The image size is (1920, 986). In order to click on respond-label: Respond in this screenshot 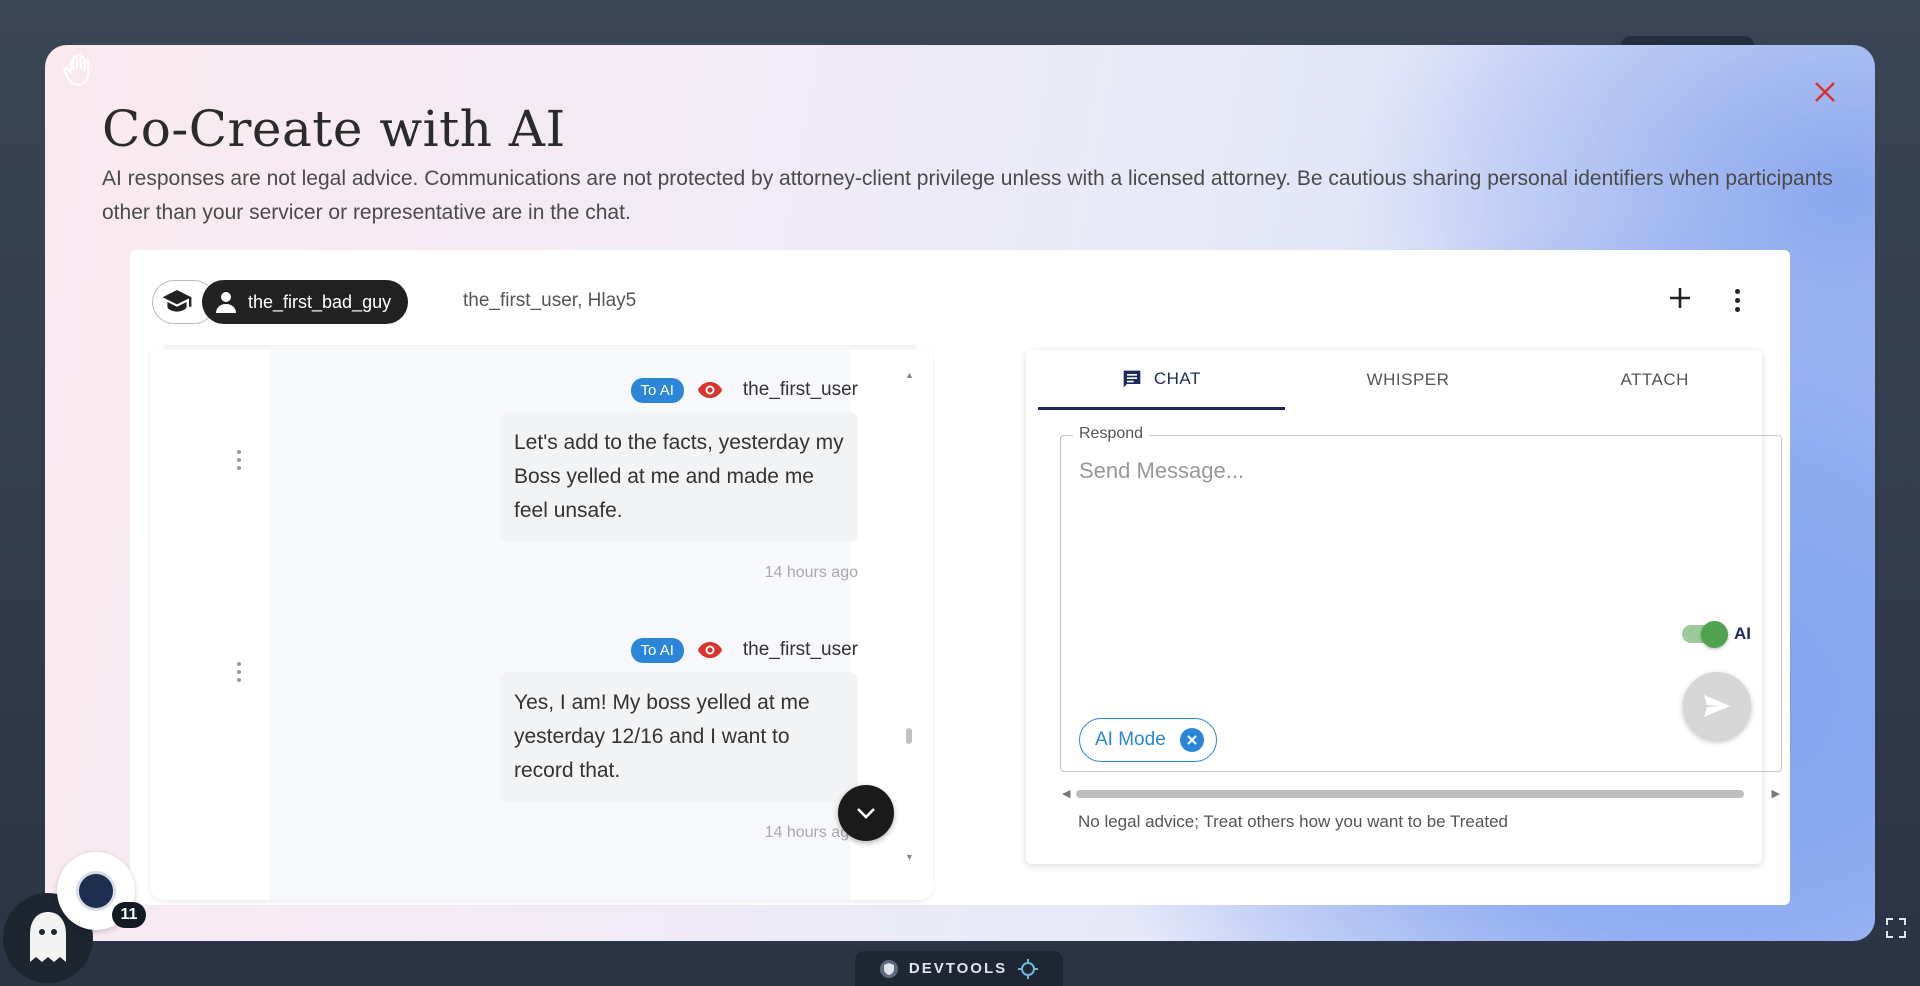, I will do `click(1111, 434)`.